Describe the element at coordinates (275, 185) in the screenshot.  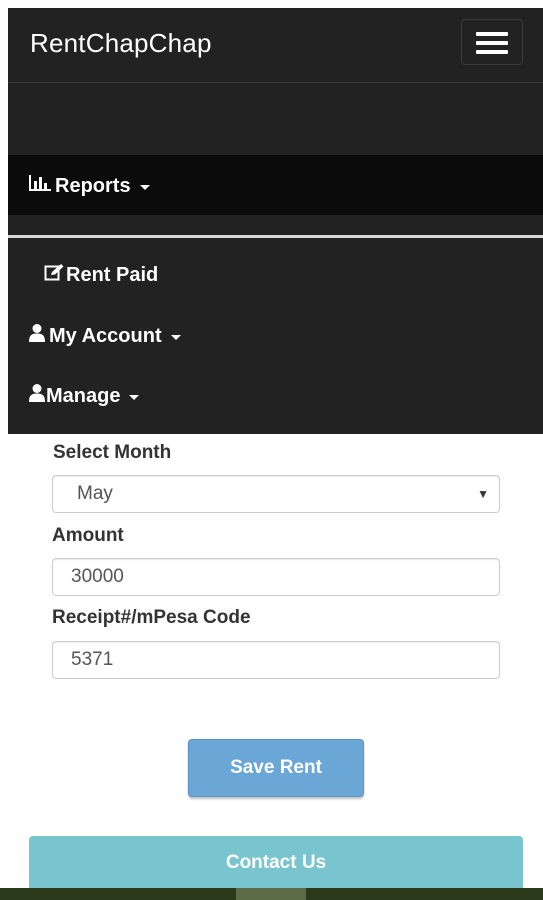
I see `nav-reports-row: Reports` at that location.